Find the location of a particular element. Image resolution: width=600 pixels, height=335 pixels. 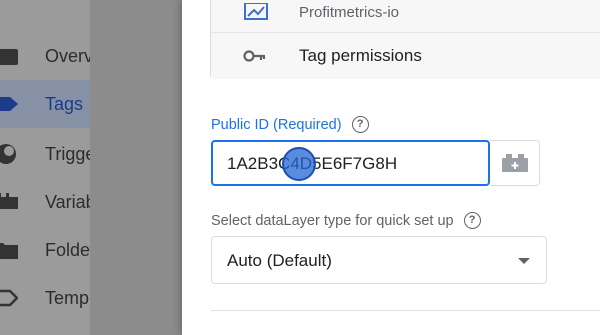

sidebar-item-tags: Tags is located at coordinates (45, 104).